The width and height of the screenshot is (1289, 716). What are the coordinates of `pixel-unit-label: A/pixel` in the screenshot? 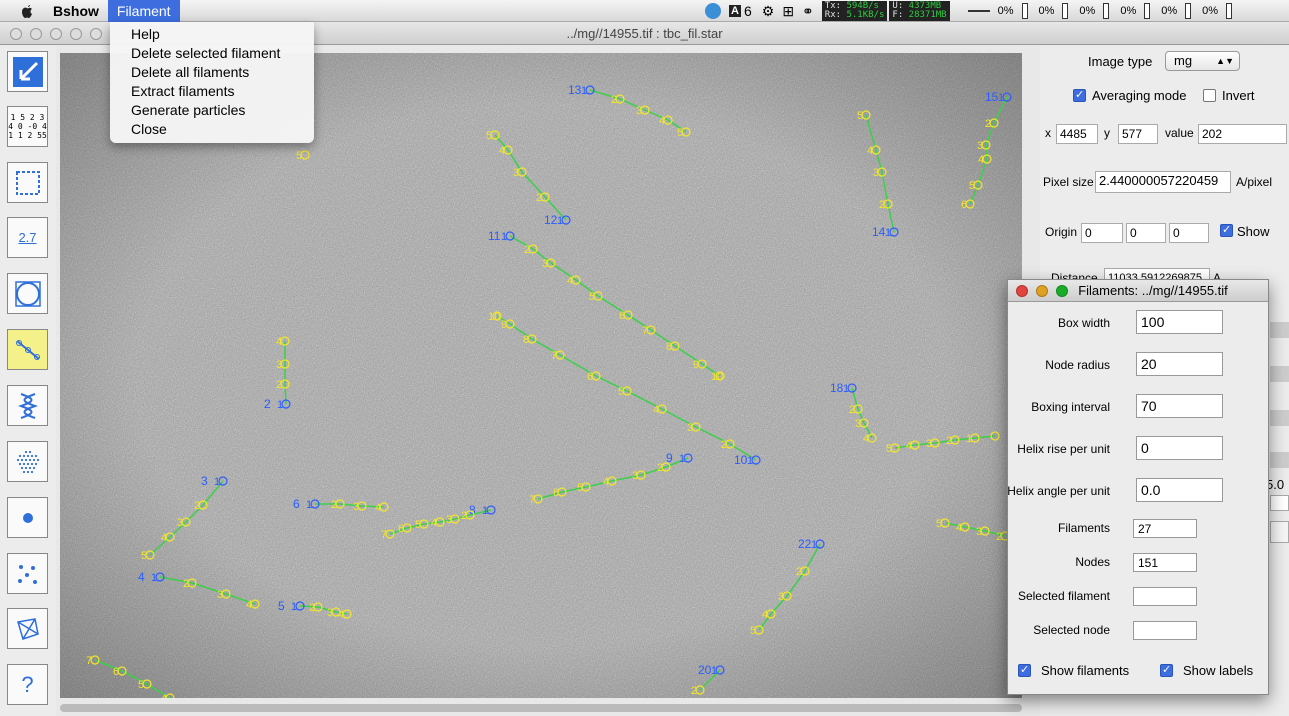 It's located at (1254, 182).